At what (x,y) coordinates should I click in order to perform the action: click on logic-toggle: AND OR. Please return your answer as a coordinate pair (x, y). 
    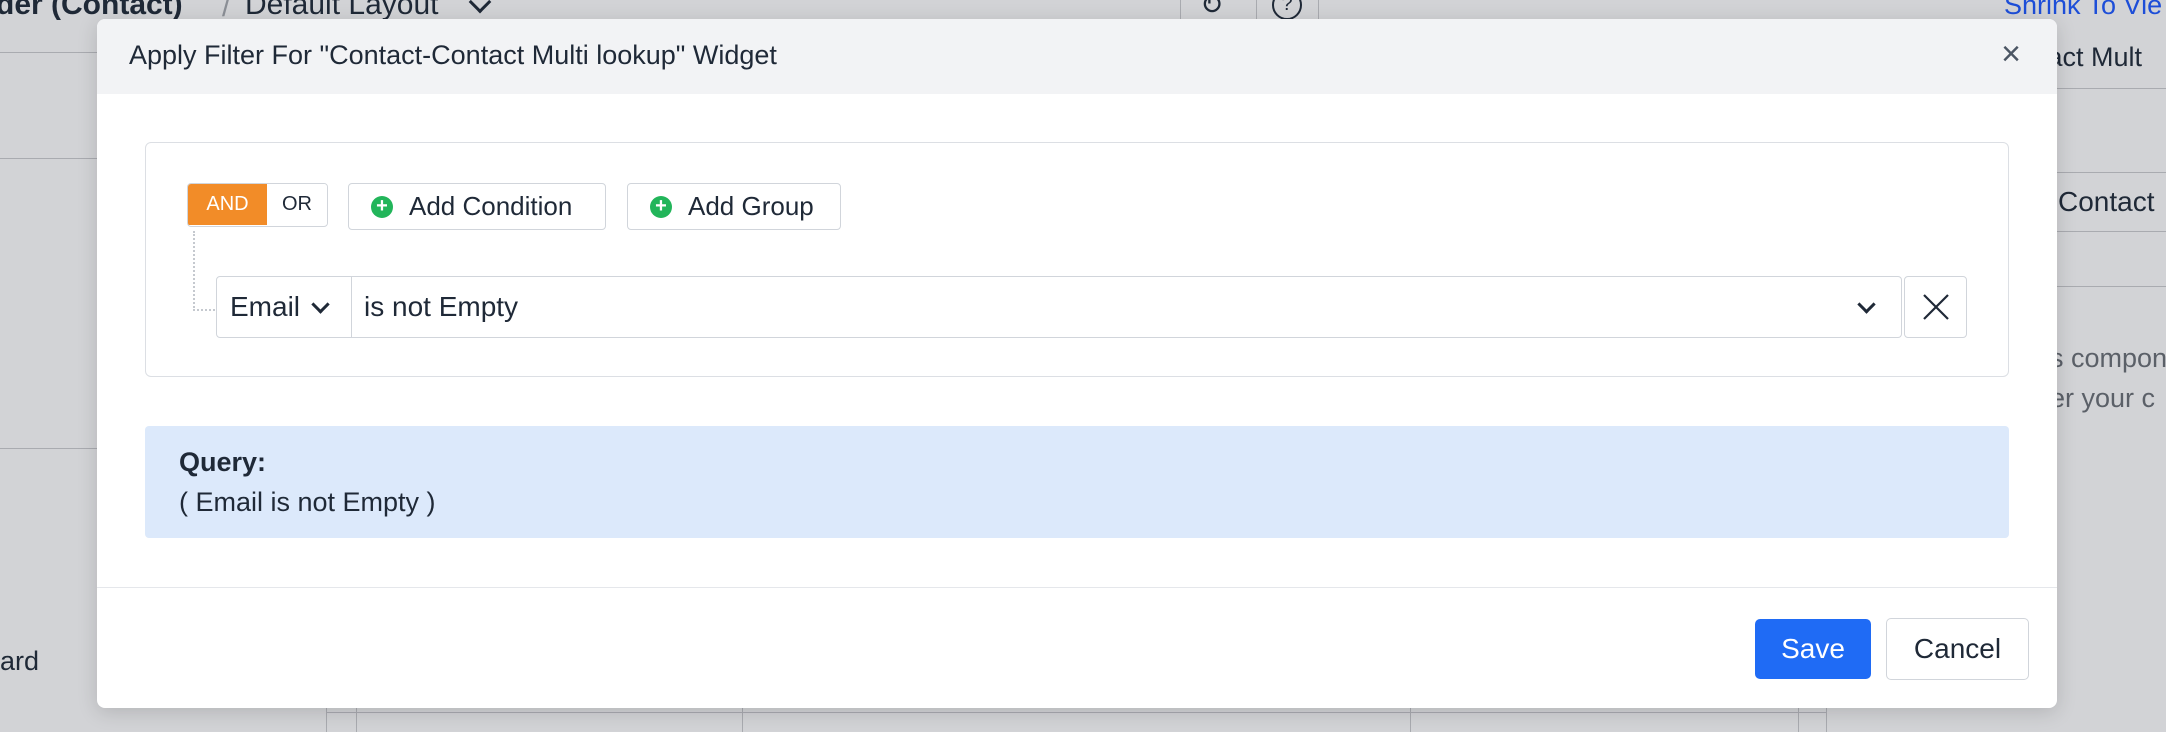
    Looking at the image, I should click on (257, 205).